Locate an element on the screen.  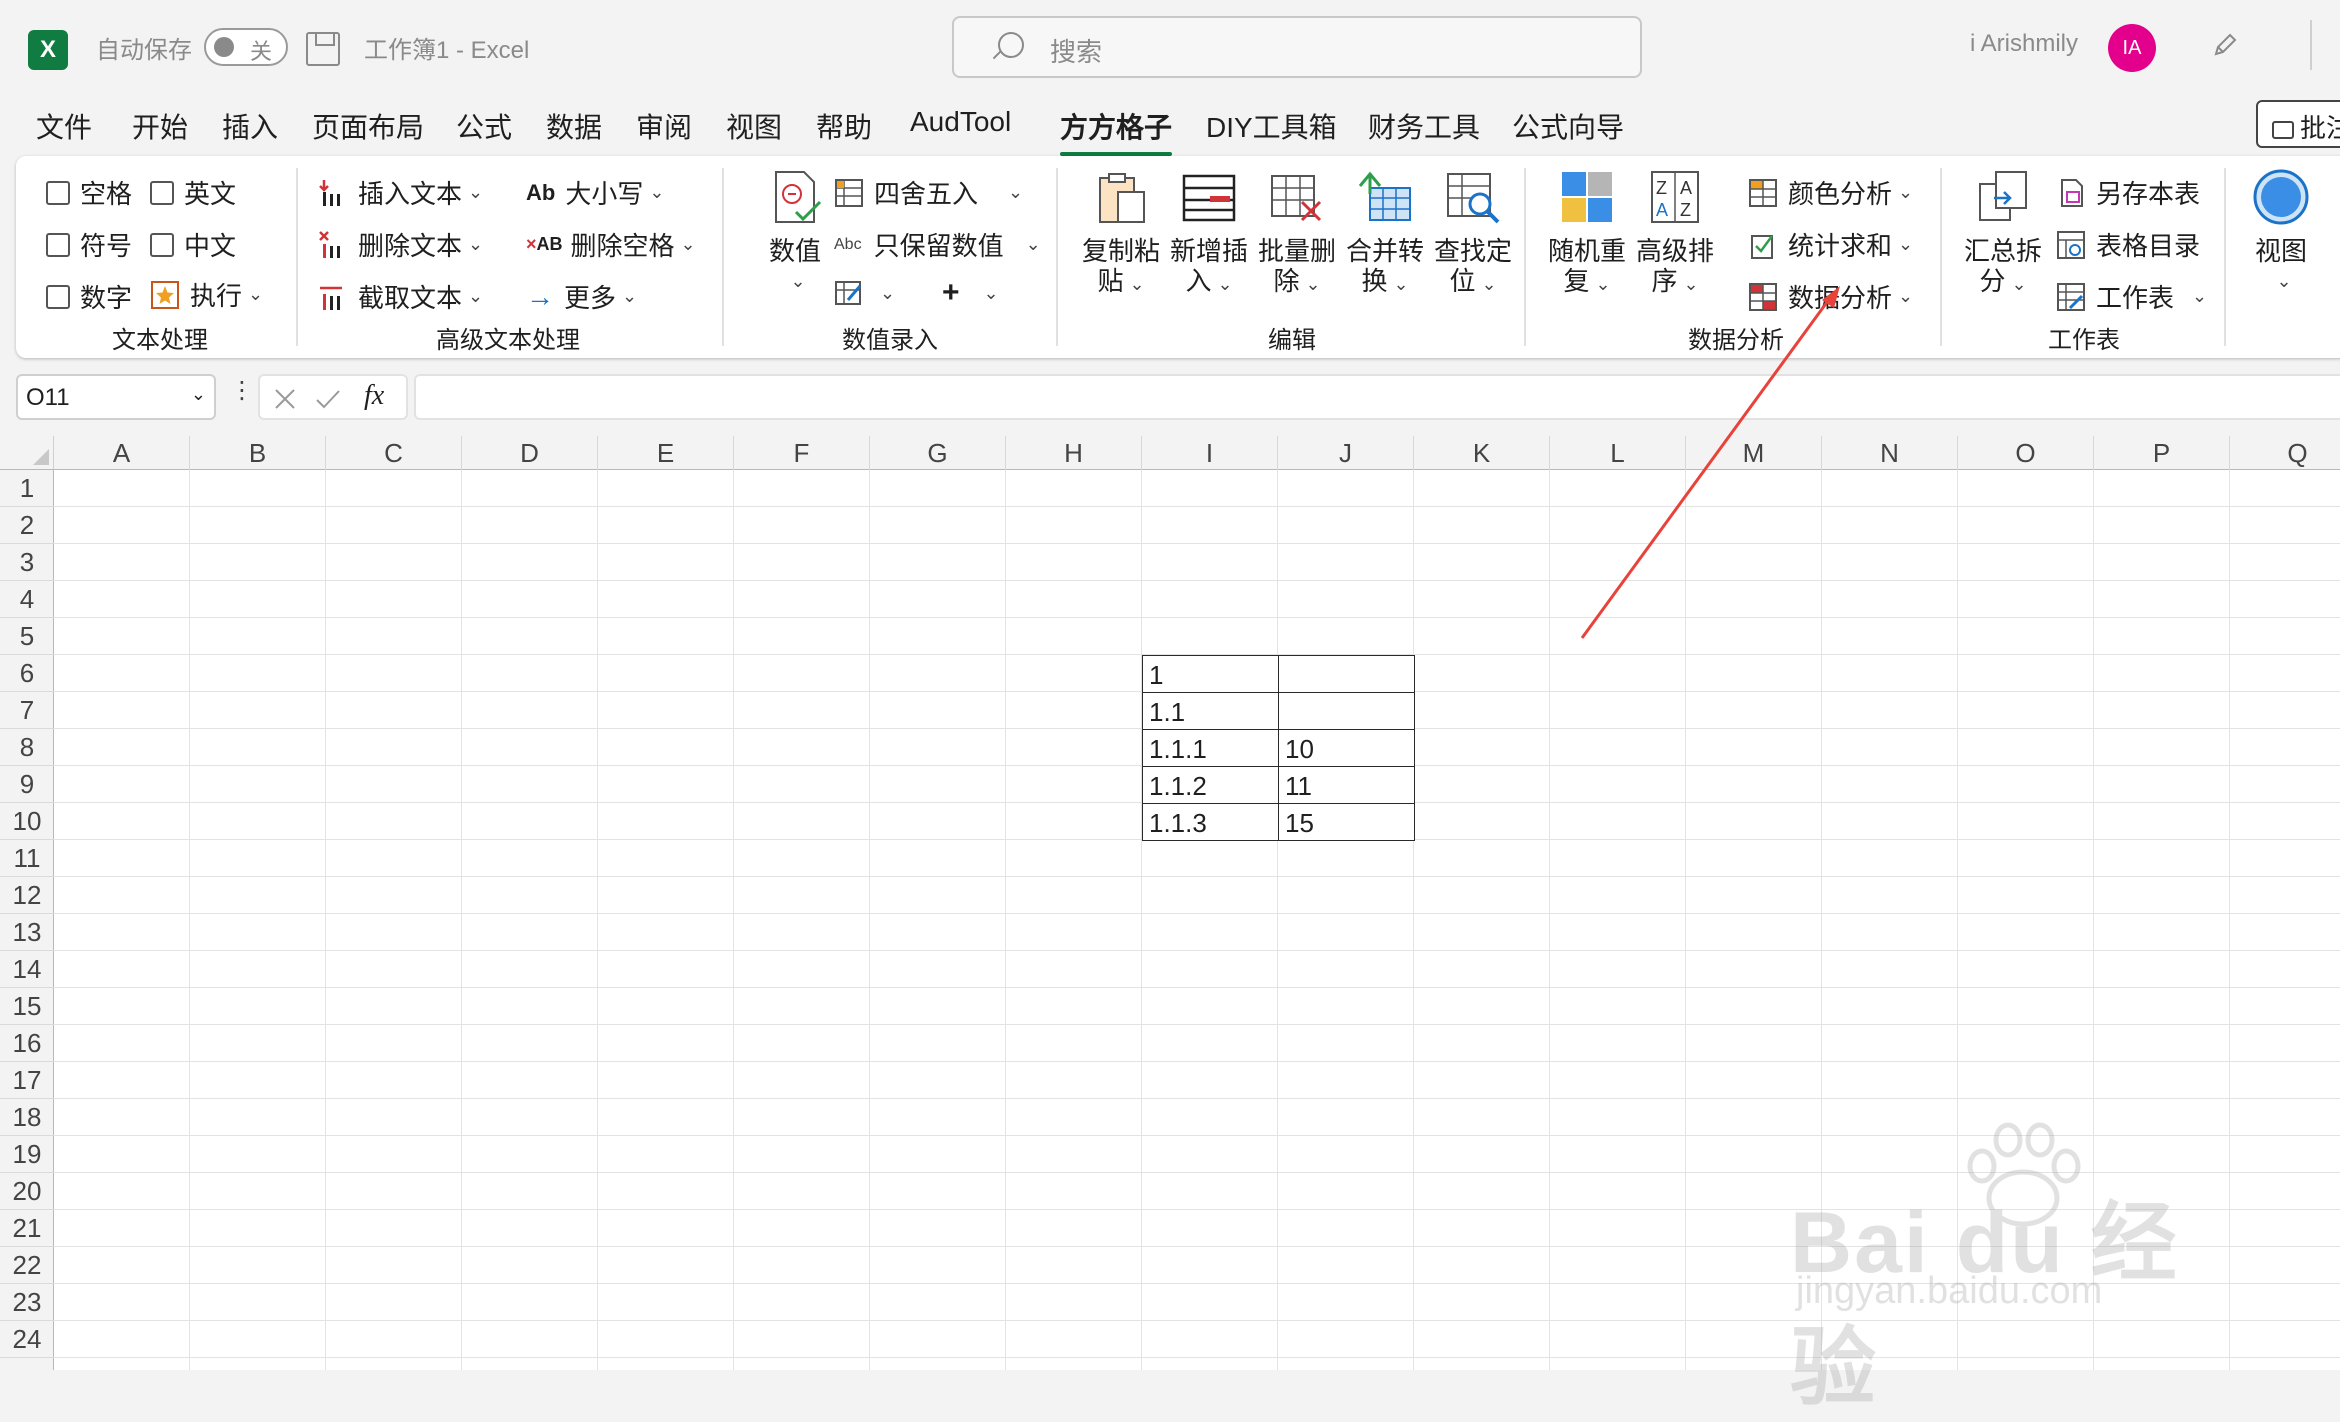
numeric-button: 数值 ⌄ is located at coordinates (795, 232).